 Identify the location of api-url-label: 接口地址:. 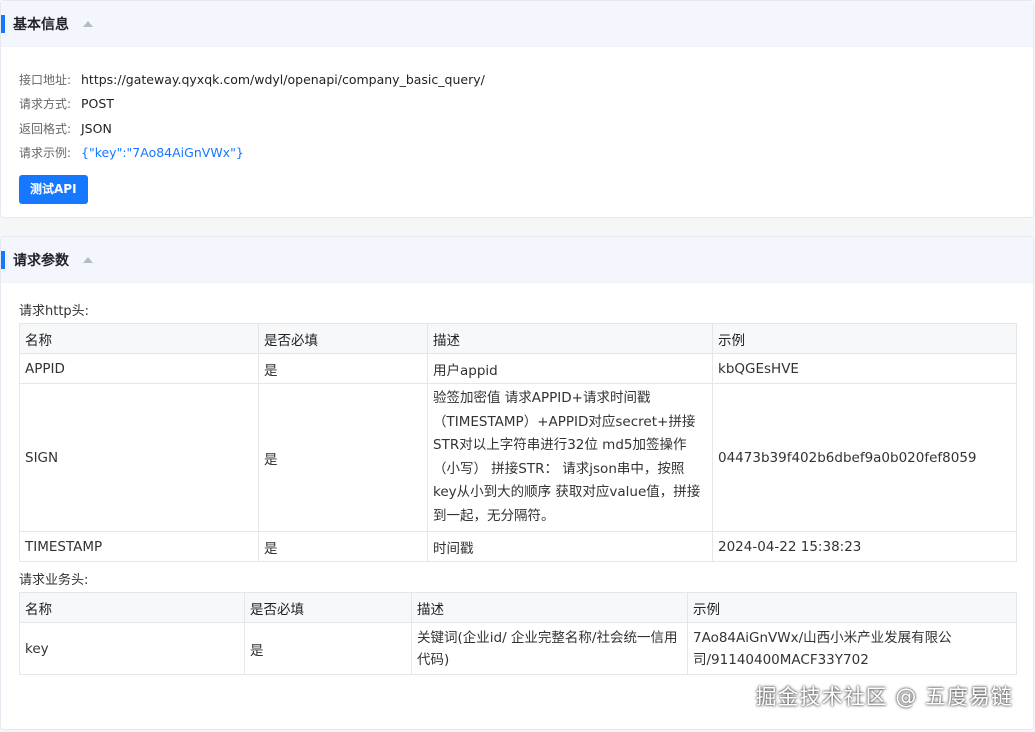
(45, 79).